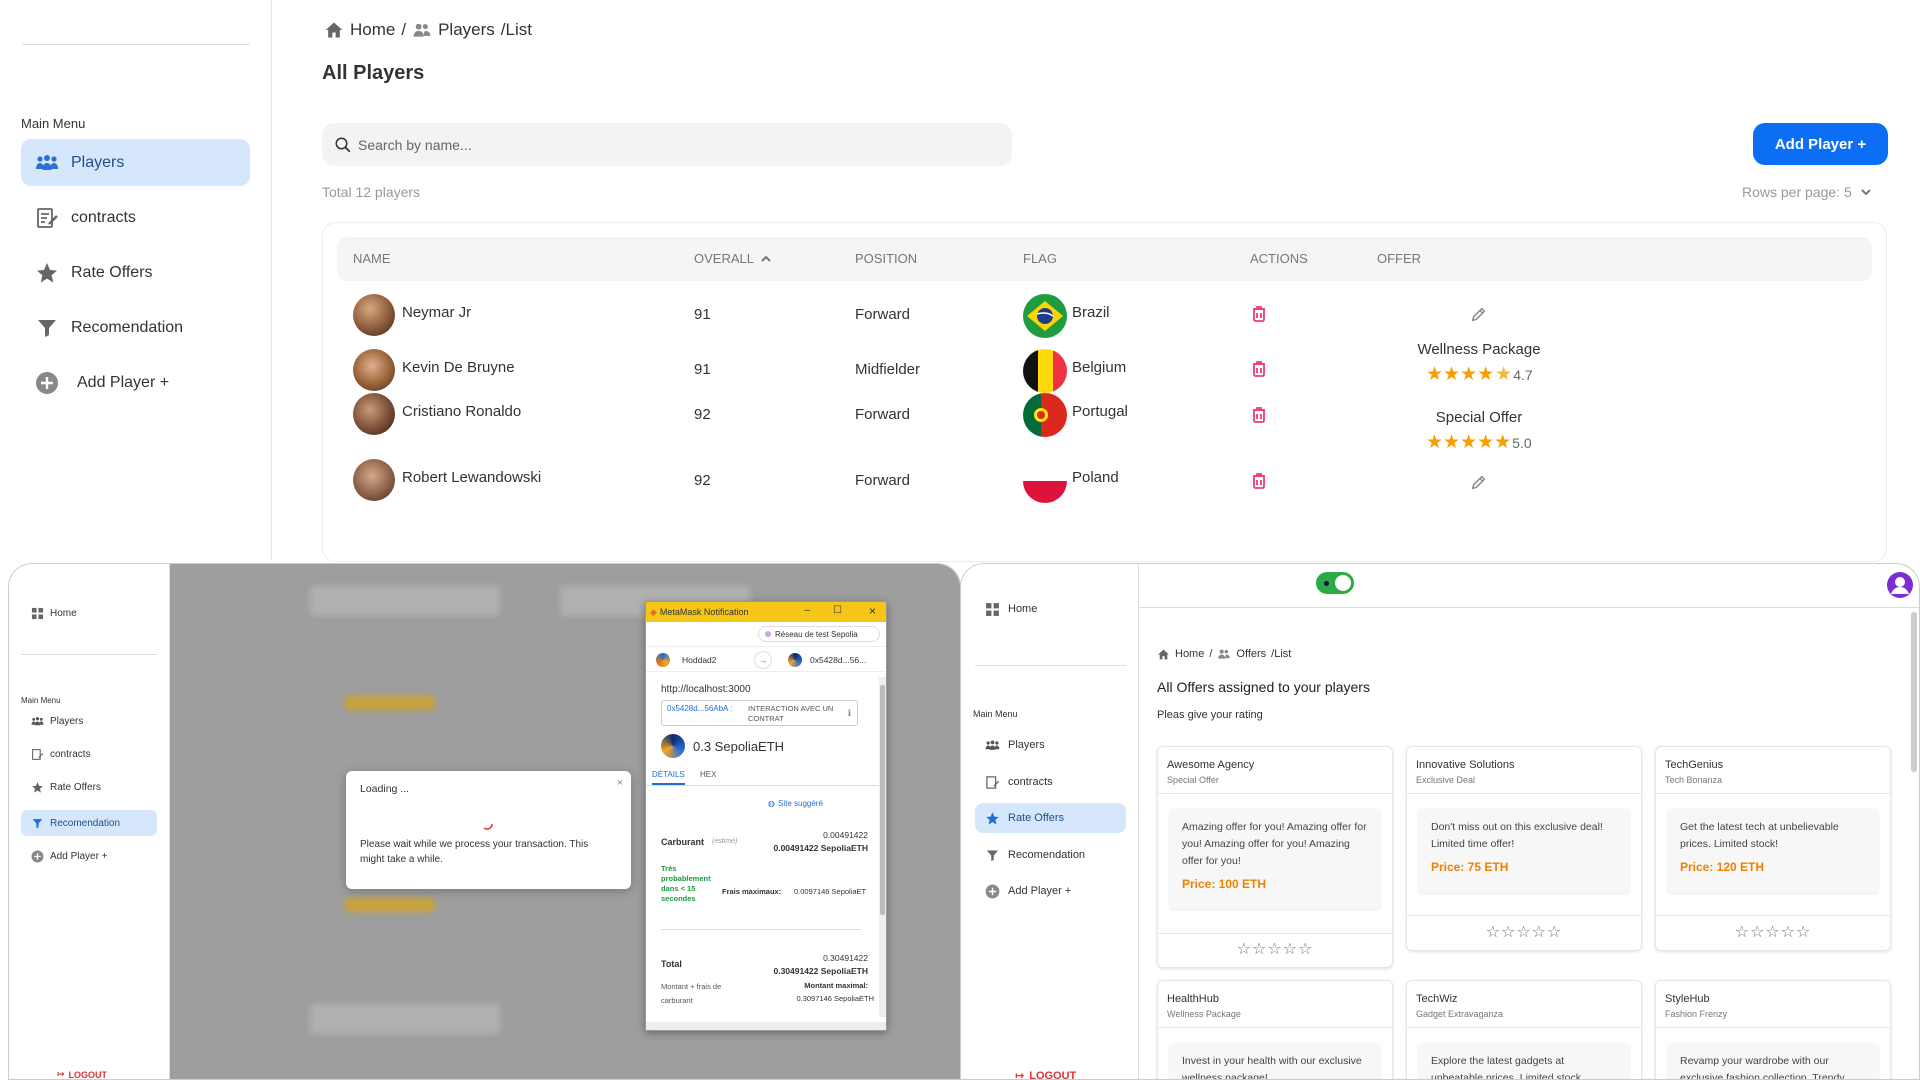 The height and width of the screenshot is (1080, 1920). I want to click on player-overall: 92, so click(702, 414).